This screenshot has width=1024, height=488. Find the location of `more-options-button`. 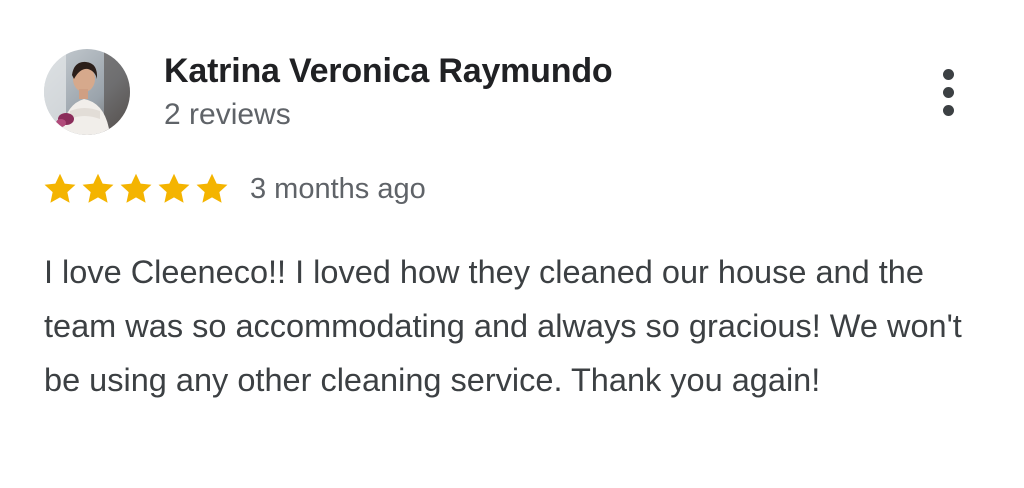

more-options-button is located at coordinates (948, 92).